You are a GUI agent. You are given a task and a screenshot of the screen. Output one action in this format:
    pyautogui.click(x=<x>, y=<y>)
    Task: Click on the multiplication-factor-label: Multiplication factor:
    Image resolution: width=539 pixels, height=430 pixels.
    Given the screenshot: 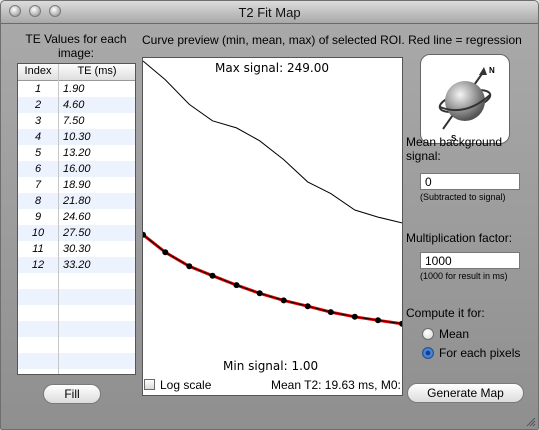 What is the action you would take?
    pyautogui.click(x=459, y=238)
    